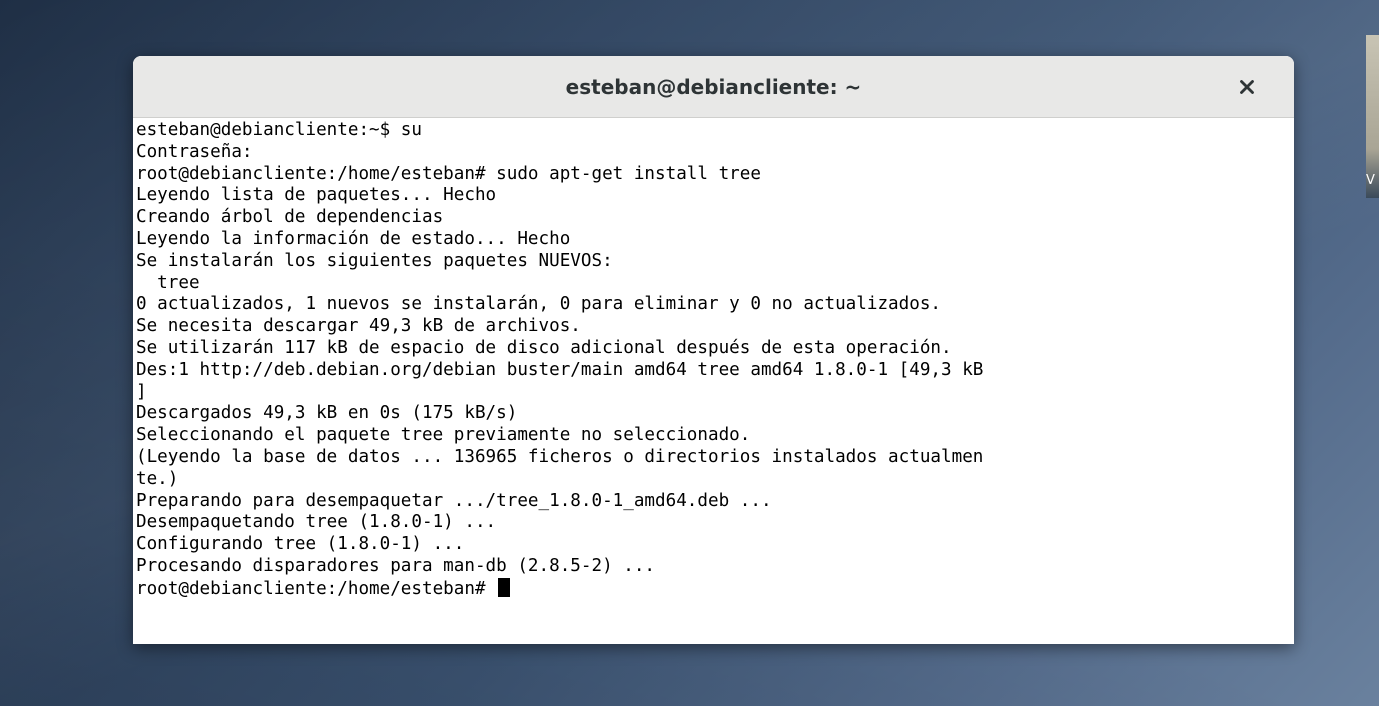 The height and width of the screenshot is (706, 1379). I want to click on side-thumbnail-label: V, so click(1370, 180).